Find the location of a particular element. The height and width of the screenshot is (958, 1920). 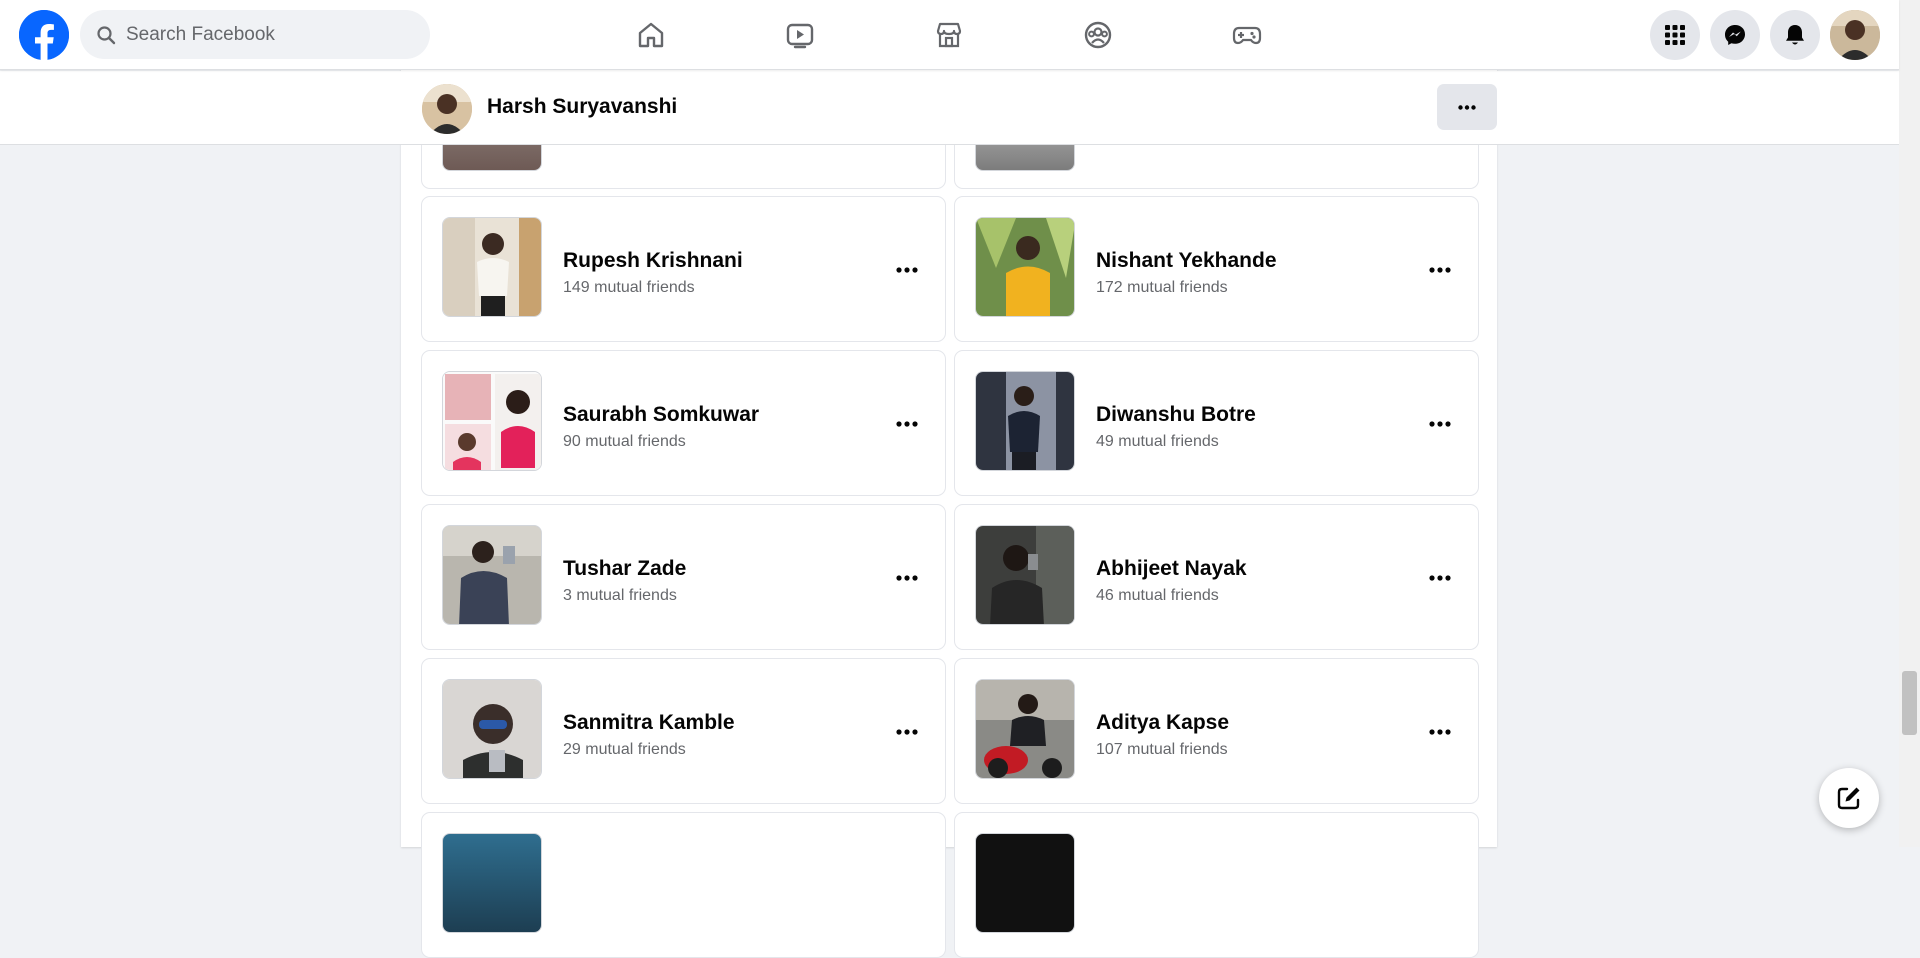

search-bar is located at coordinates (255, 34).